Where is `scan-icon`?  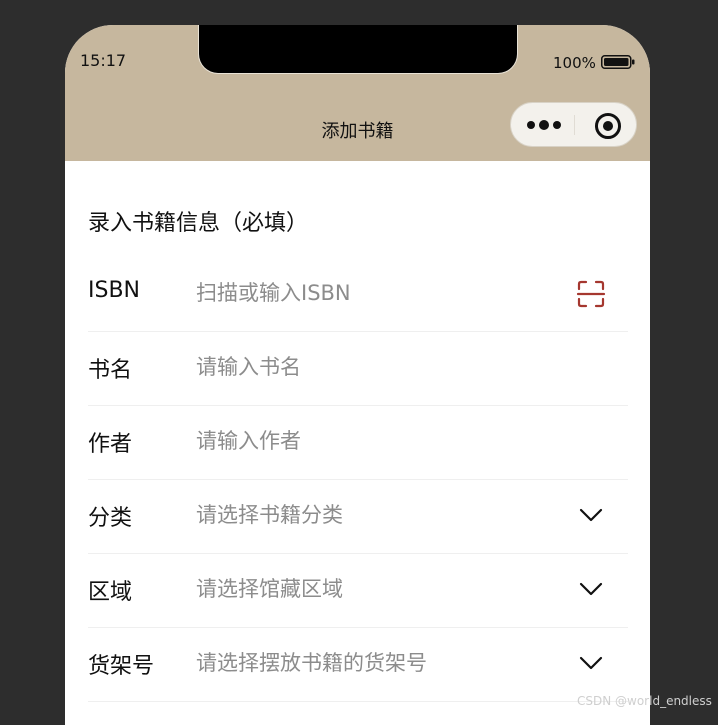 scan-icon is located at coordinates (591, 294).